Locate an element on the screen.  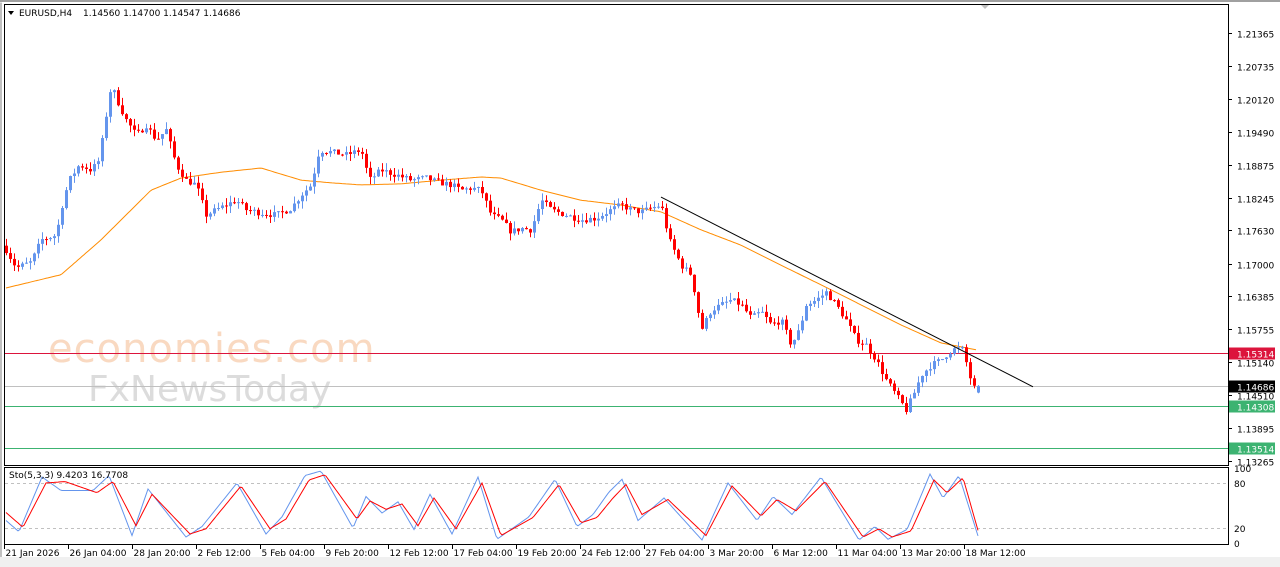
stochastic-label: Sto(5,3,3) 9.4203 16.7708 is located at coordinates (68, 476).